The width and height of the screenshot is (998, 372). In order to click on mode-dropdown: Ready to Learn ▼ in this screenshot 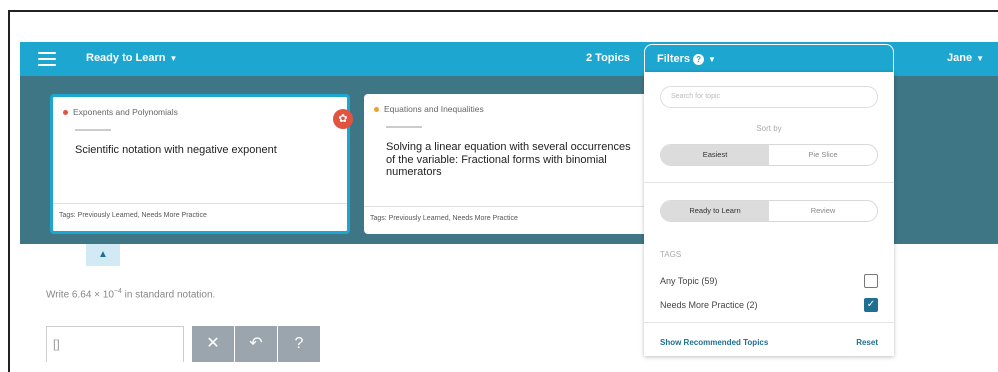, I will do `click(131, 58)`.